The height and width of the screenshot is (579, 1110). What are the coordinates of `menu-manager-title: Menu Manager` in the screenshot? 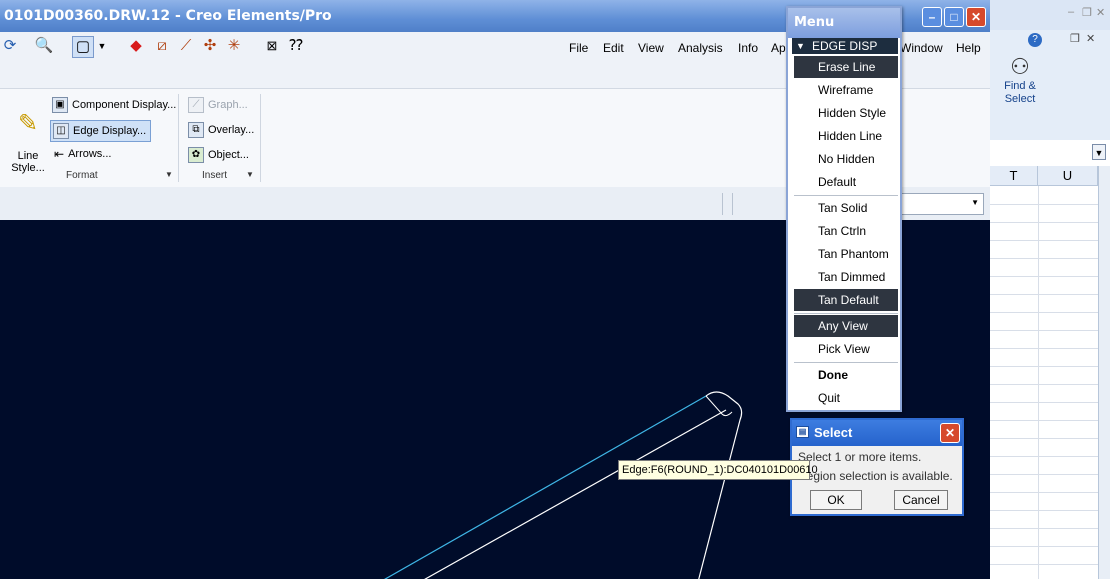 It's located at (844, 34).